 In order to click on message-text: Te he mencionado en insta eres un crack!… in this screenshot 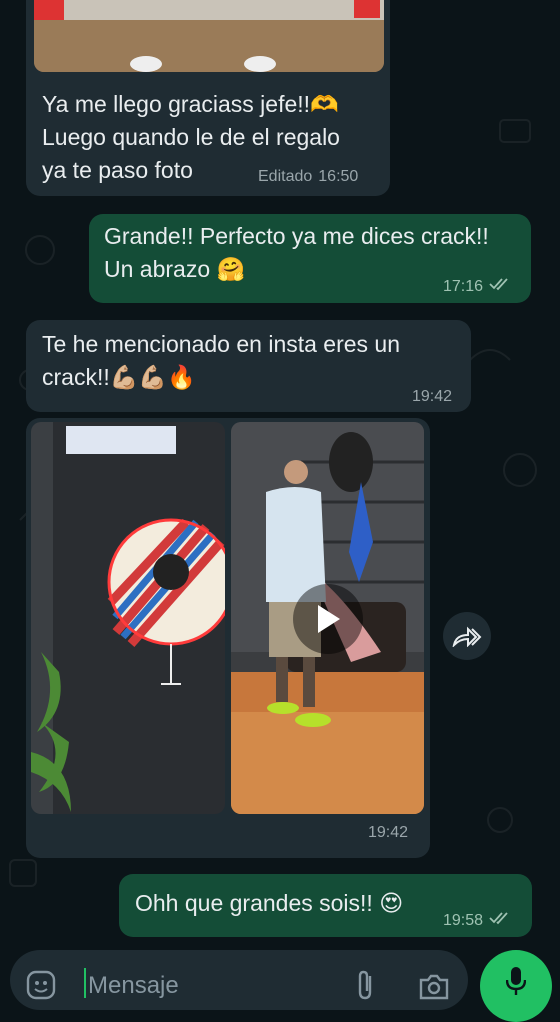, I will do `click(221, 360)`.